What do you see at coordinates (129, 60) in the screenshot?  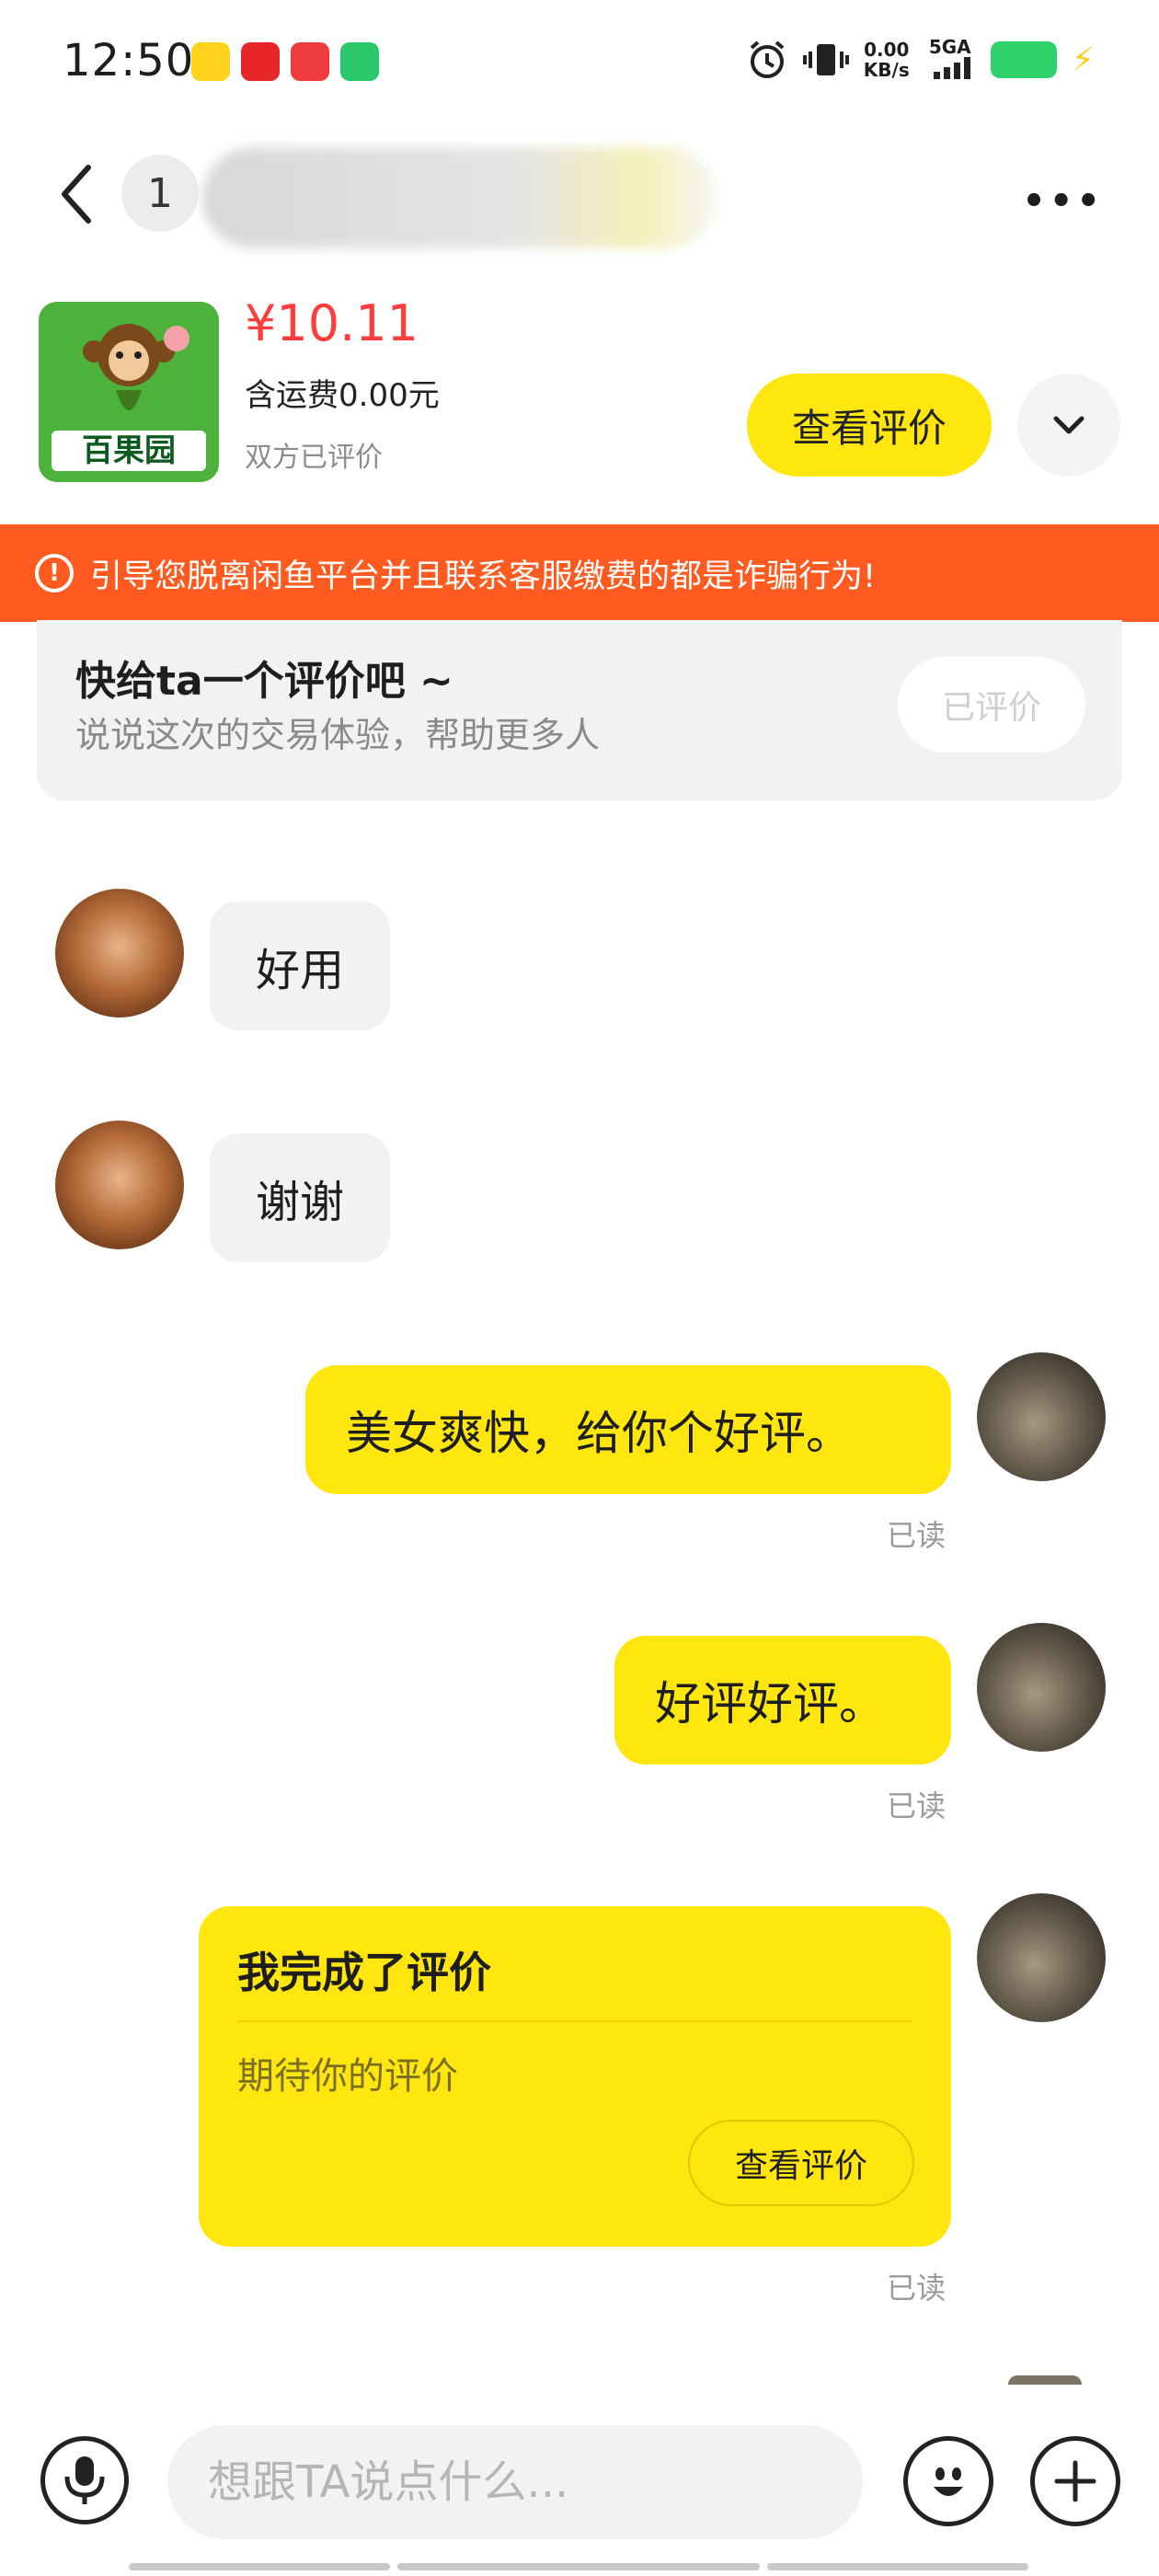 I see `status-time: 12:50` at bounding box center [129, 60].